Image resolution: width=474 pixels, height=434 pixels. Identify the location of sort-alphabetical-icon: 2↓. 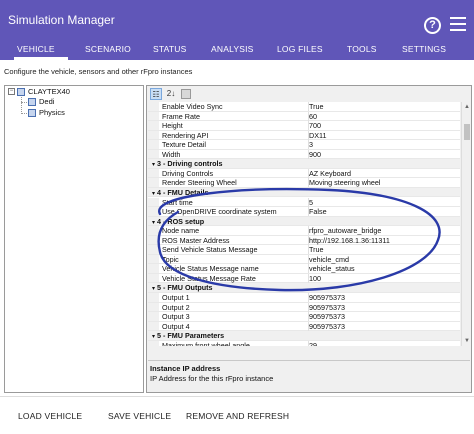
(171, 94).